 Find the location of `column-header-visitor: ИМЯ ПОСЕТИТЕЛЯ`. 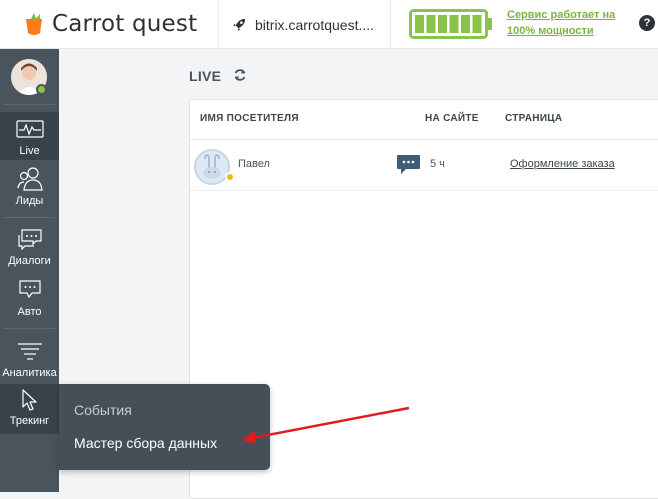

column-header-visitor: ИМЯ ПОСЕТИТЕЛЯ is located at coordinates (249, 118).